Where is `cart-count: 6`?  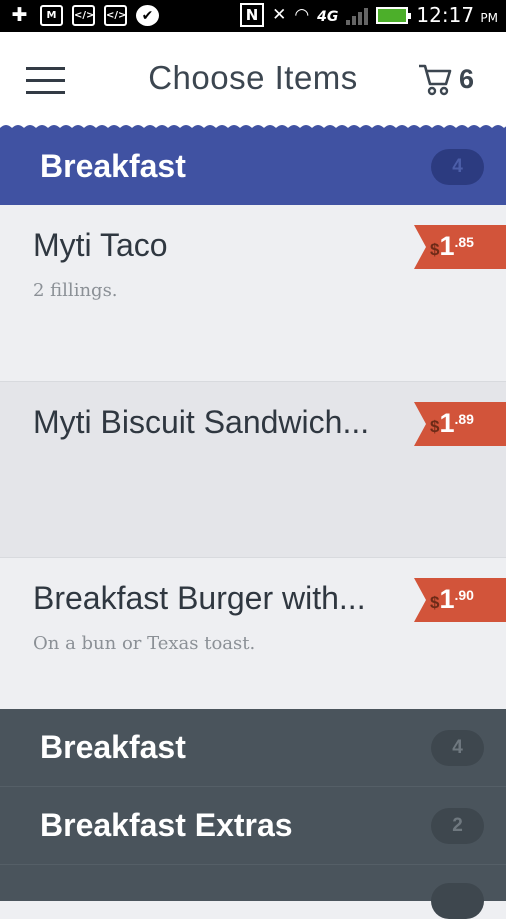 cart-count: 6 is located at coordinates (466, 78).